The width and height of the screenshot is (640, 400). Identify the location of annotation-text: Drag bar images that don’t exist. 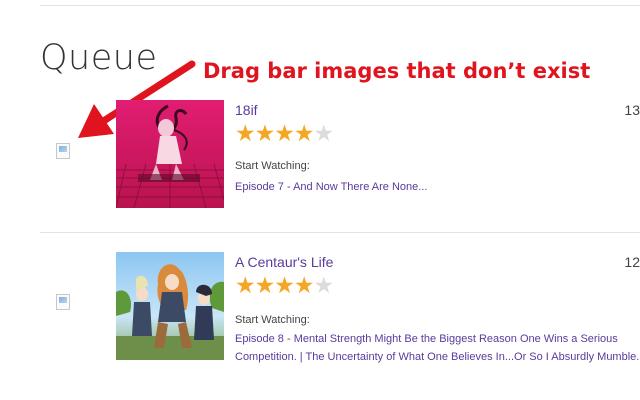
(397, 71).